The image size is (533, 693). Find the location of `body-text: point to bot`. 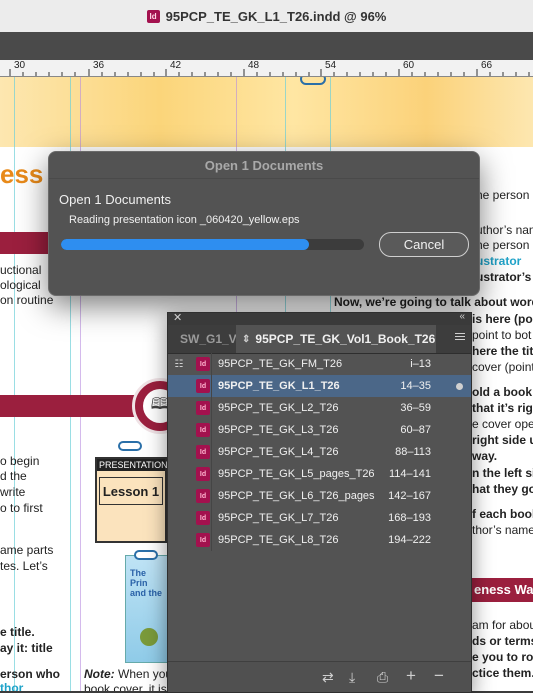

body-text: point to bot is located at coordinates (502, 335).